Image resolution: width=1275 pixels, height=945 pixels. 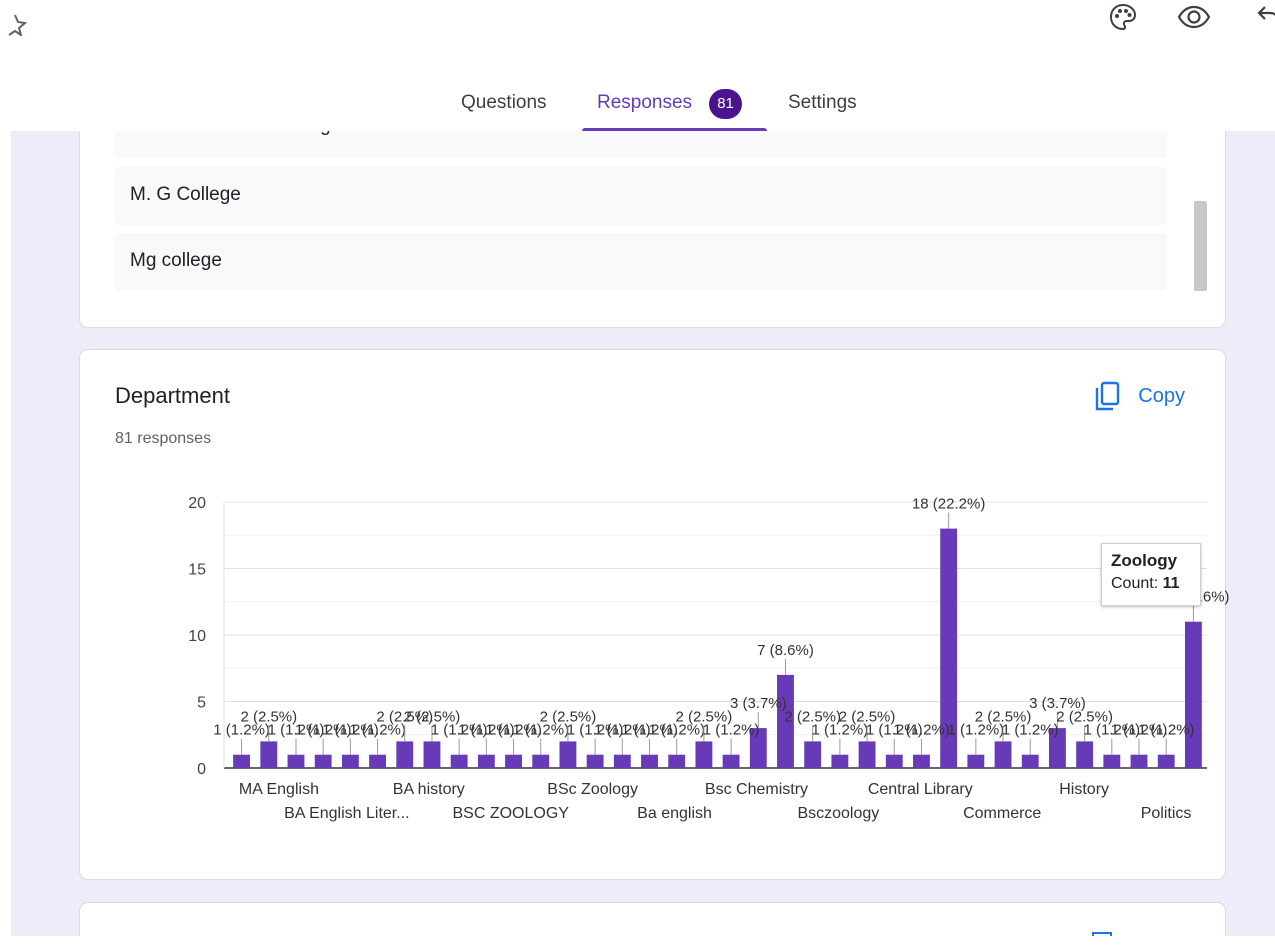 What do you see at coordinates (645, 102) in the screenshot?
I see `tab-responses-label: Responses` at bounding box center [645, 102].